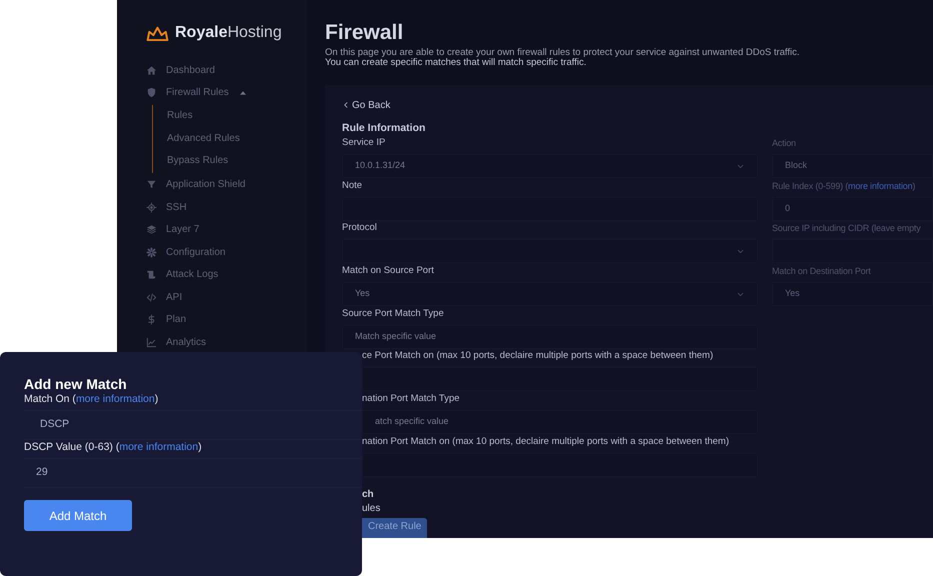 The image size is (933, 576). Describe the element at coordinates (538, 356) in the screenshot. I see `field-label: ce Port Match on (max 10 ports, declaire multiple ports with a space between them)` at that location.